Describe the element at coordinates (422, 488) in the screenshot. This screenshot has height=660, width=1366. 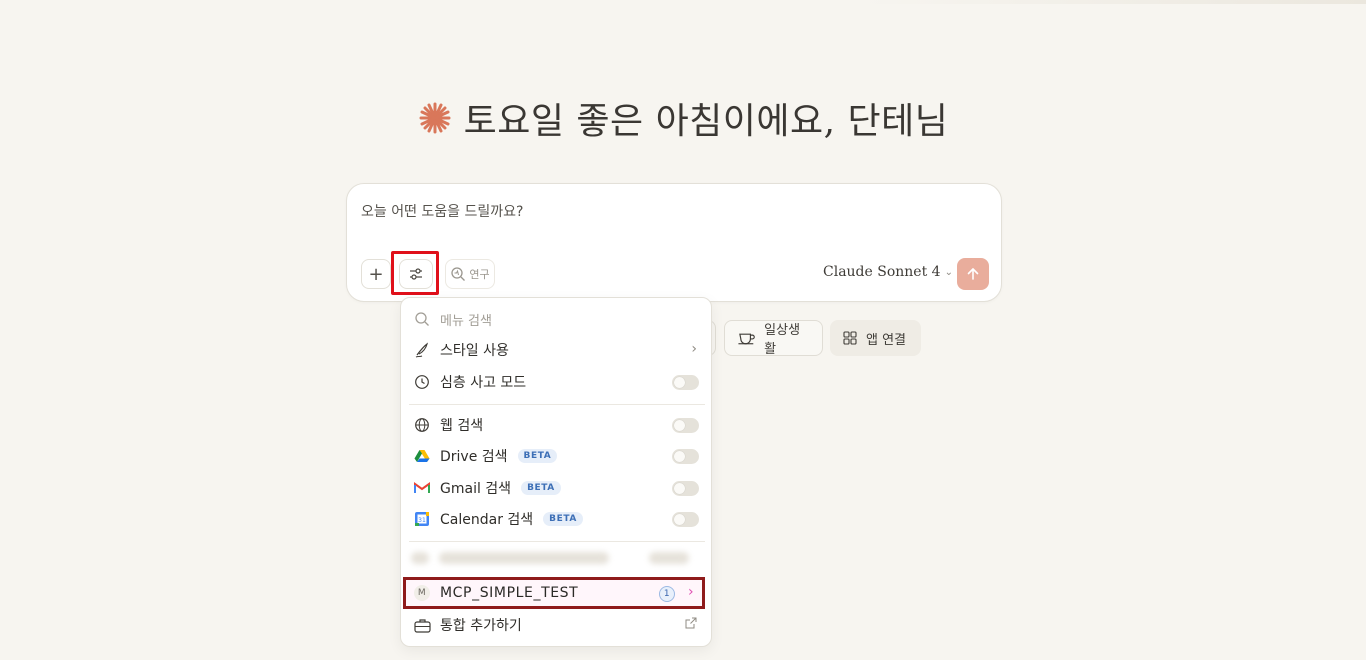
I see `gmail-icon` at that location.